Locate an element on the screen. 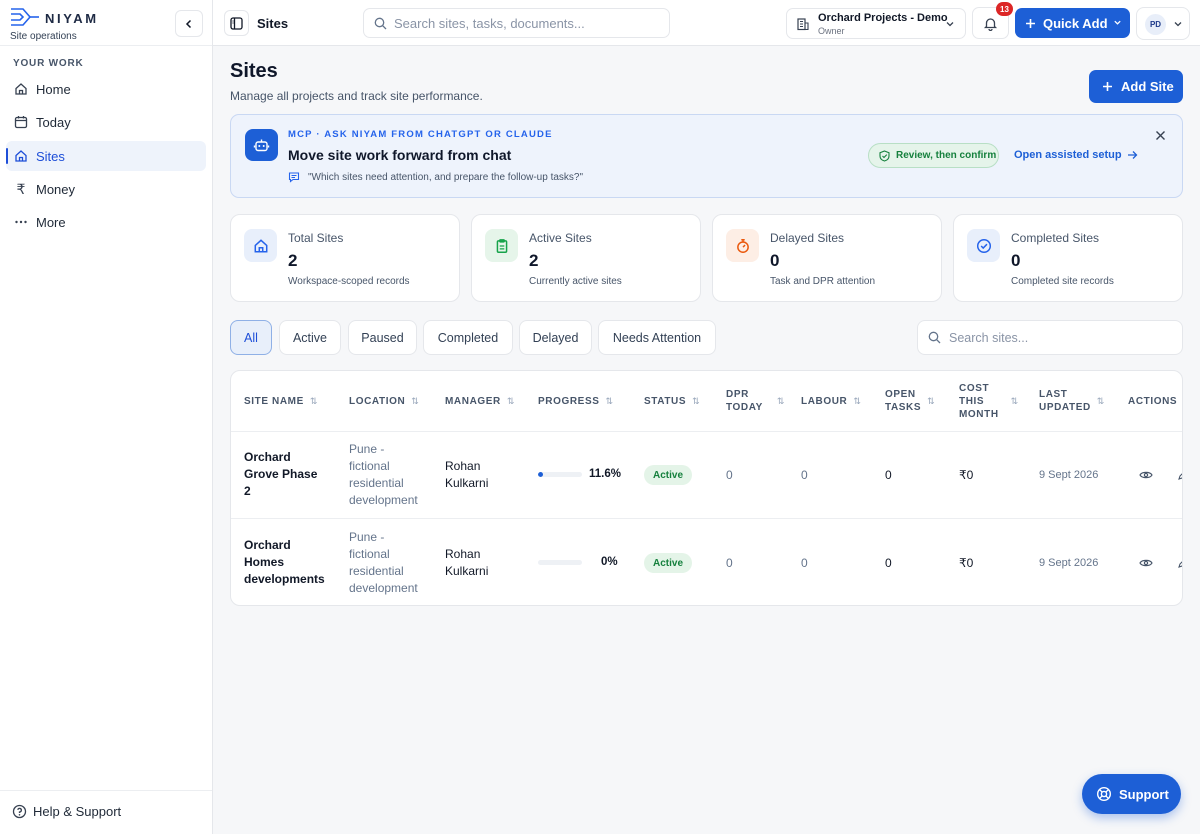  user-menu: PD is located at coordinates (1163, 23).